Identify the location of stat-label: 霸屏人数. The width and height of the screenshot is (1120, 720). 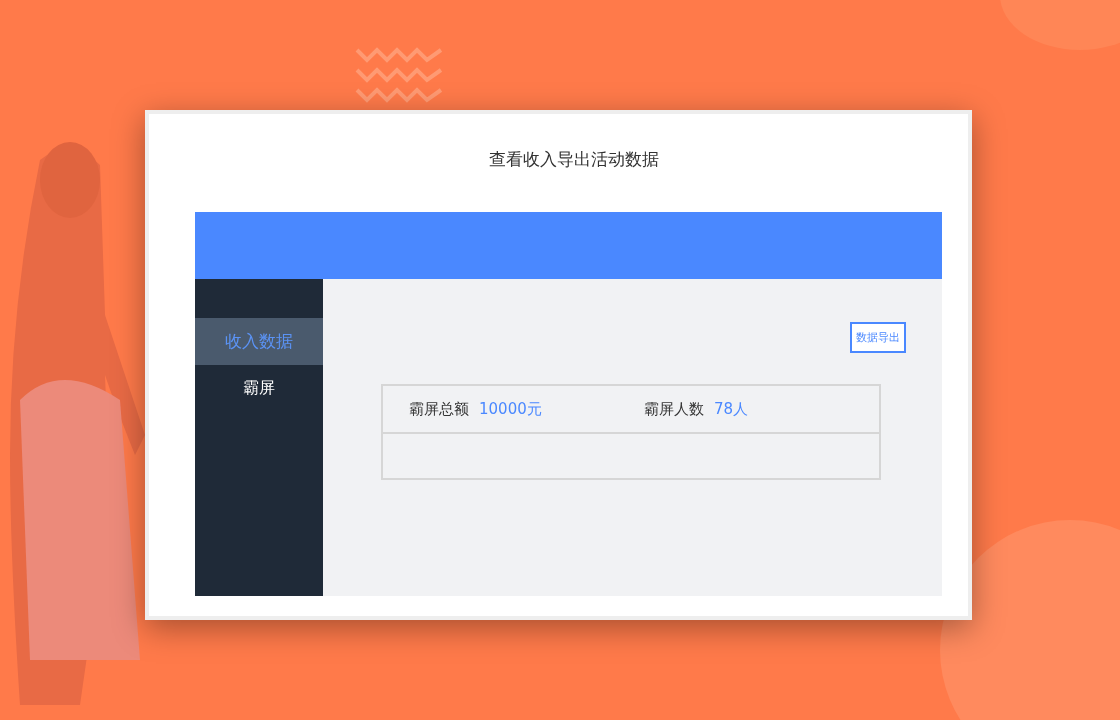
(674, 409).